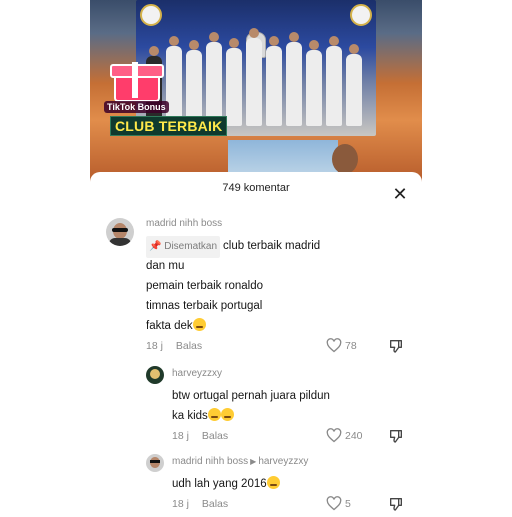 This screenshot has height=517, width=512. I want to click on comment-line: btw ortugal pernah juara pildun, so click(251, 396).